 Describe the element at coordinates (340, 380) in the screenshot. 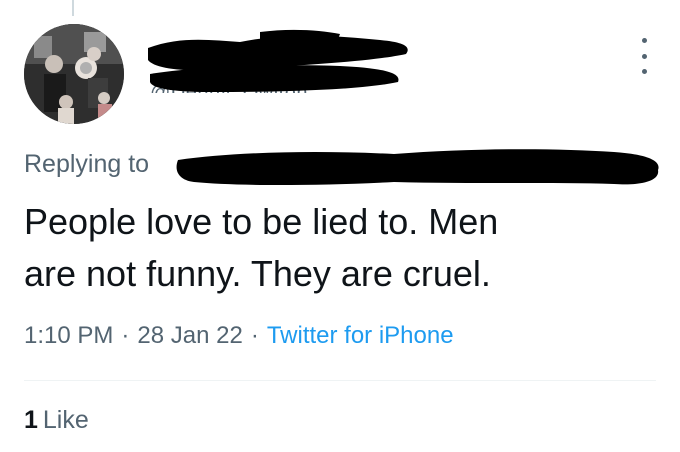

I see `divider` at that location.